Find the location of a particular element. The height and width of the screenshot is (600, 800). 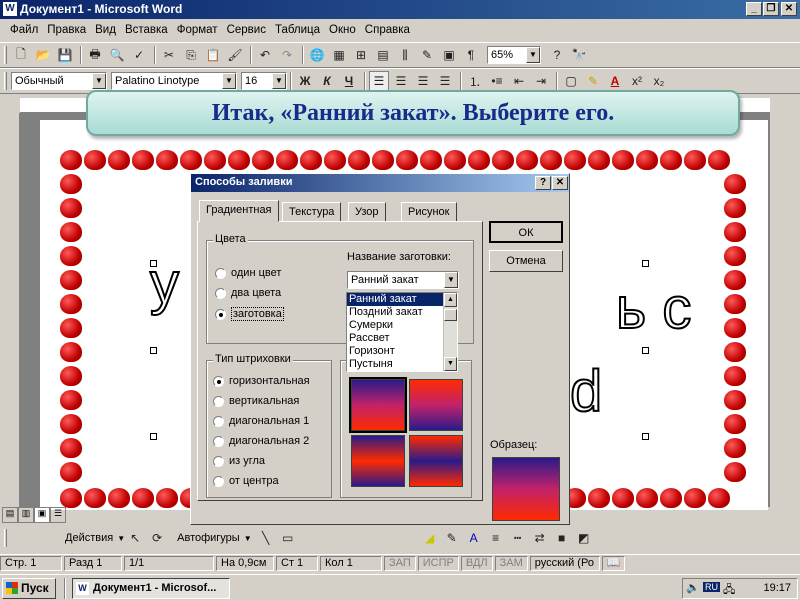

radio-horizontal: горизонтальная is located at coordinates (261, 381).